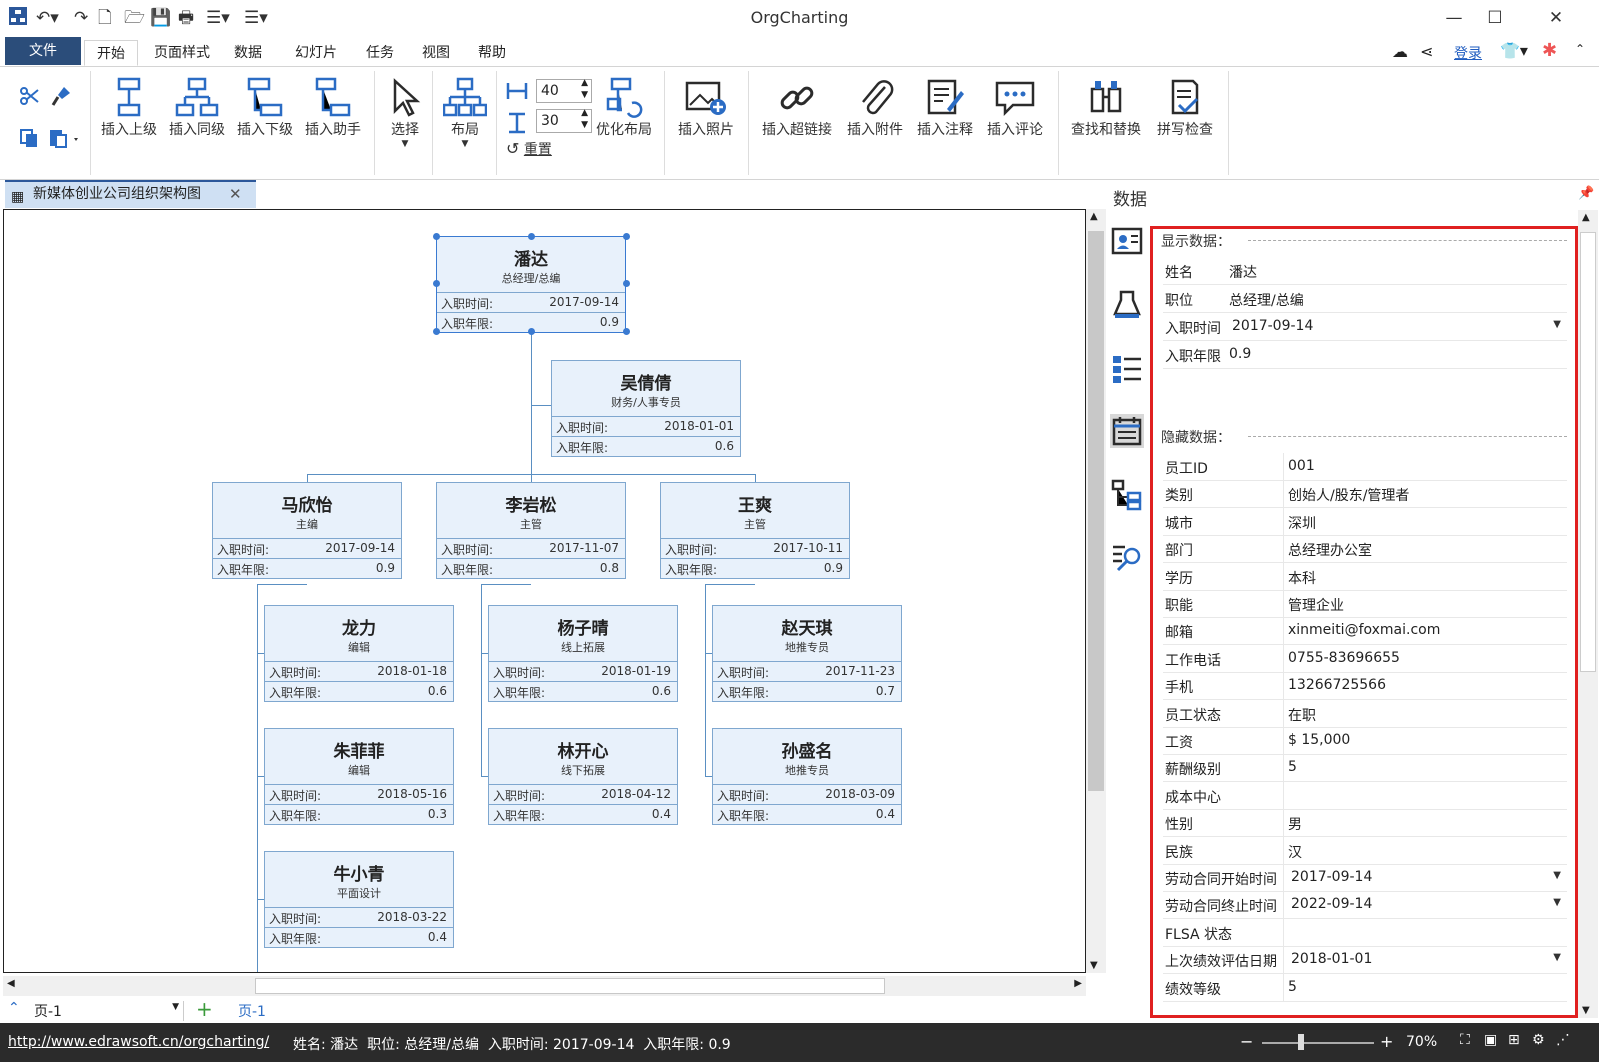  What do you see at coordinates (1302, 715) in the screenshot?
I see `property-value: 在职` at bounding box center [1302, 715].